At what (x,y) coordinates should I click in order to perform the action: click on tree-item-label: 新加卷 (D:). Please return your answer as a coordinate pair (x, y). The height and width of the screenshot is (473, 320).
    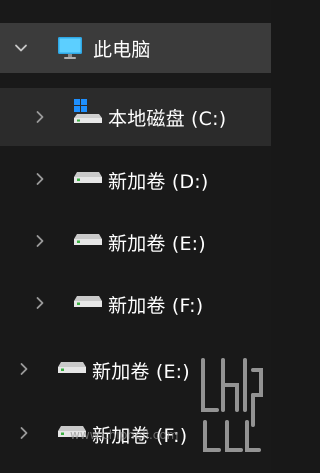
    Looking at the image, I should click on (158, 182).